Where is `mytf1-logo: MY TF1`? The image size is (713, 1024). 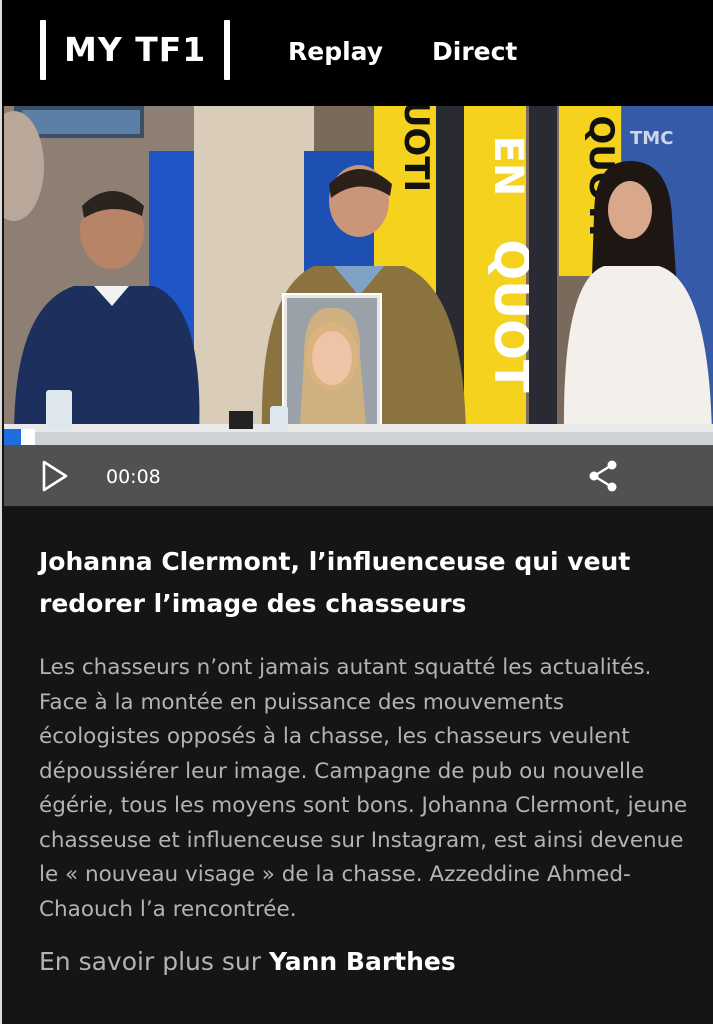
mytf1-logo: MY TF1 is located at coordinates (135, 50).